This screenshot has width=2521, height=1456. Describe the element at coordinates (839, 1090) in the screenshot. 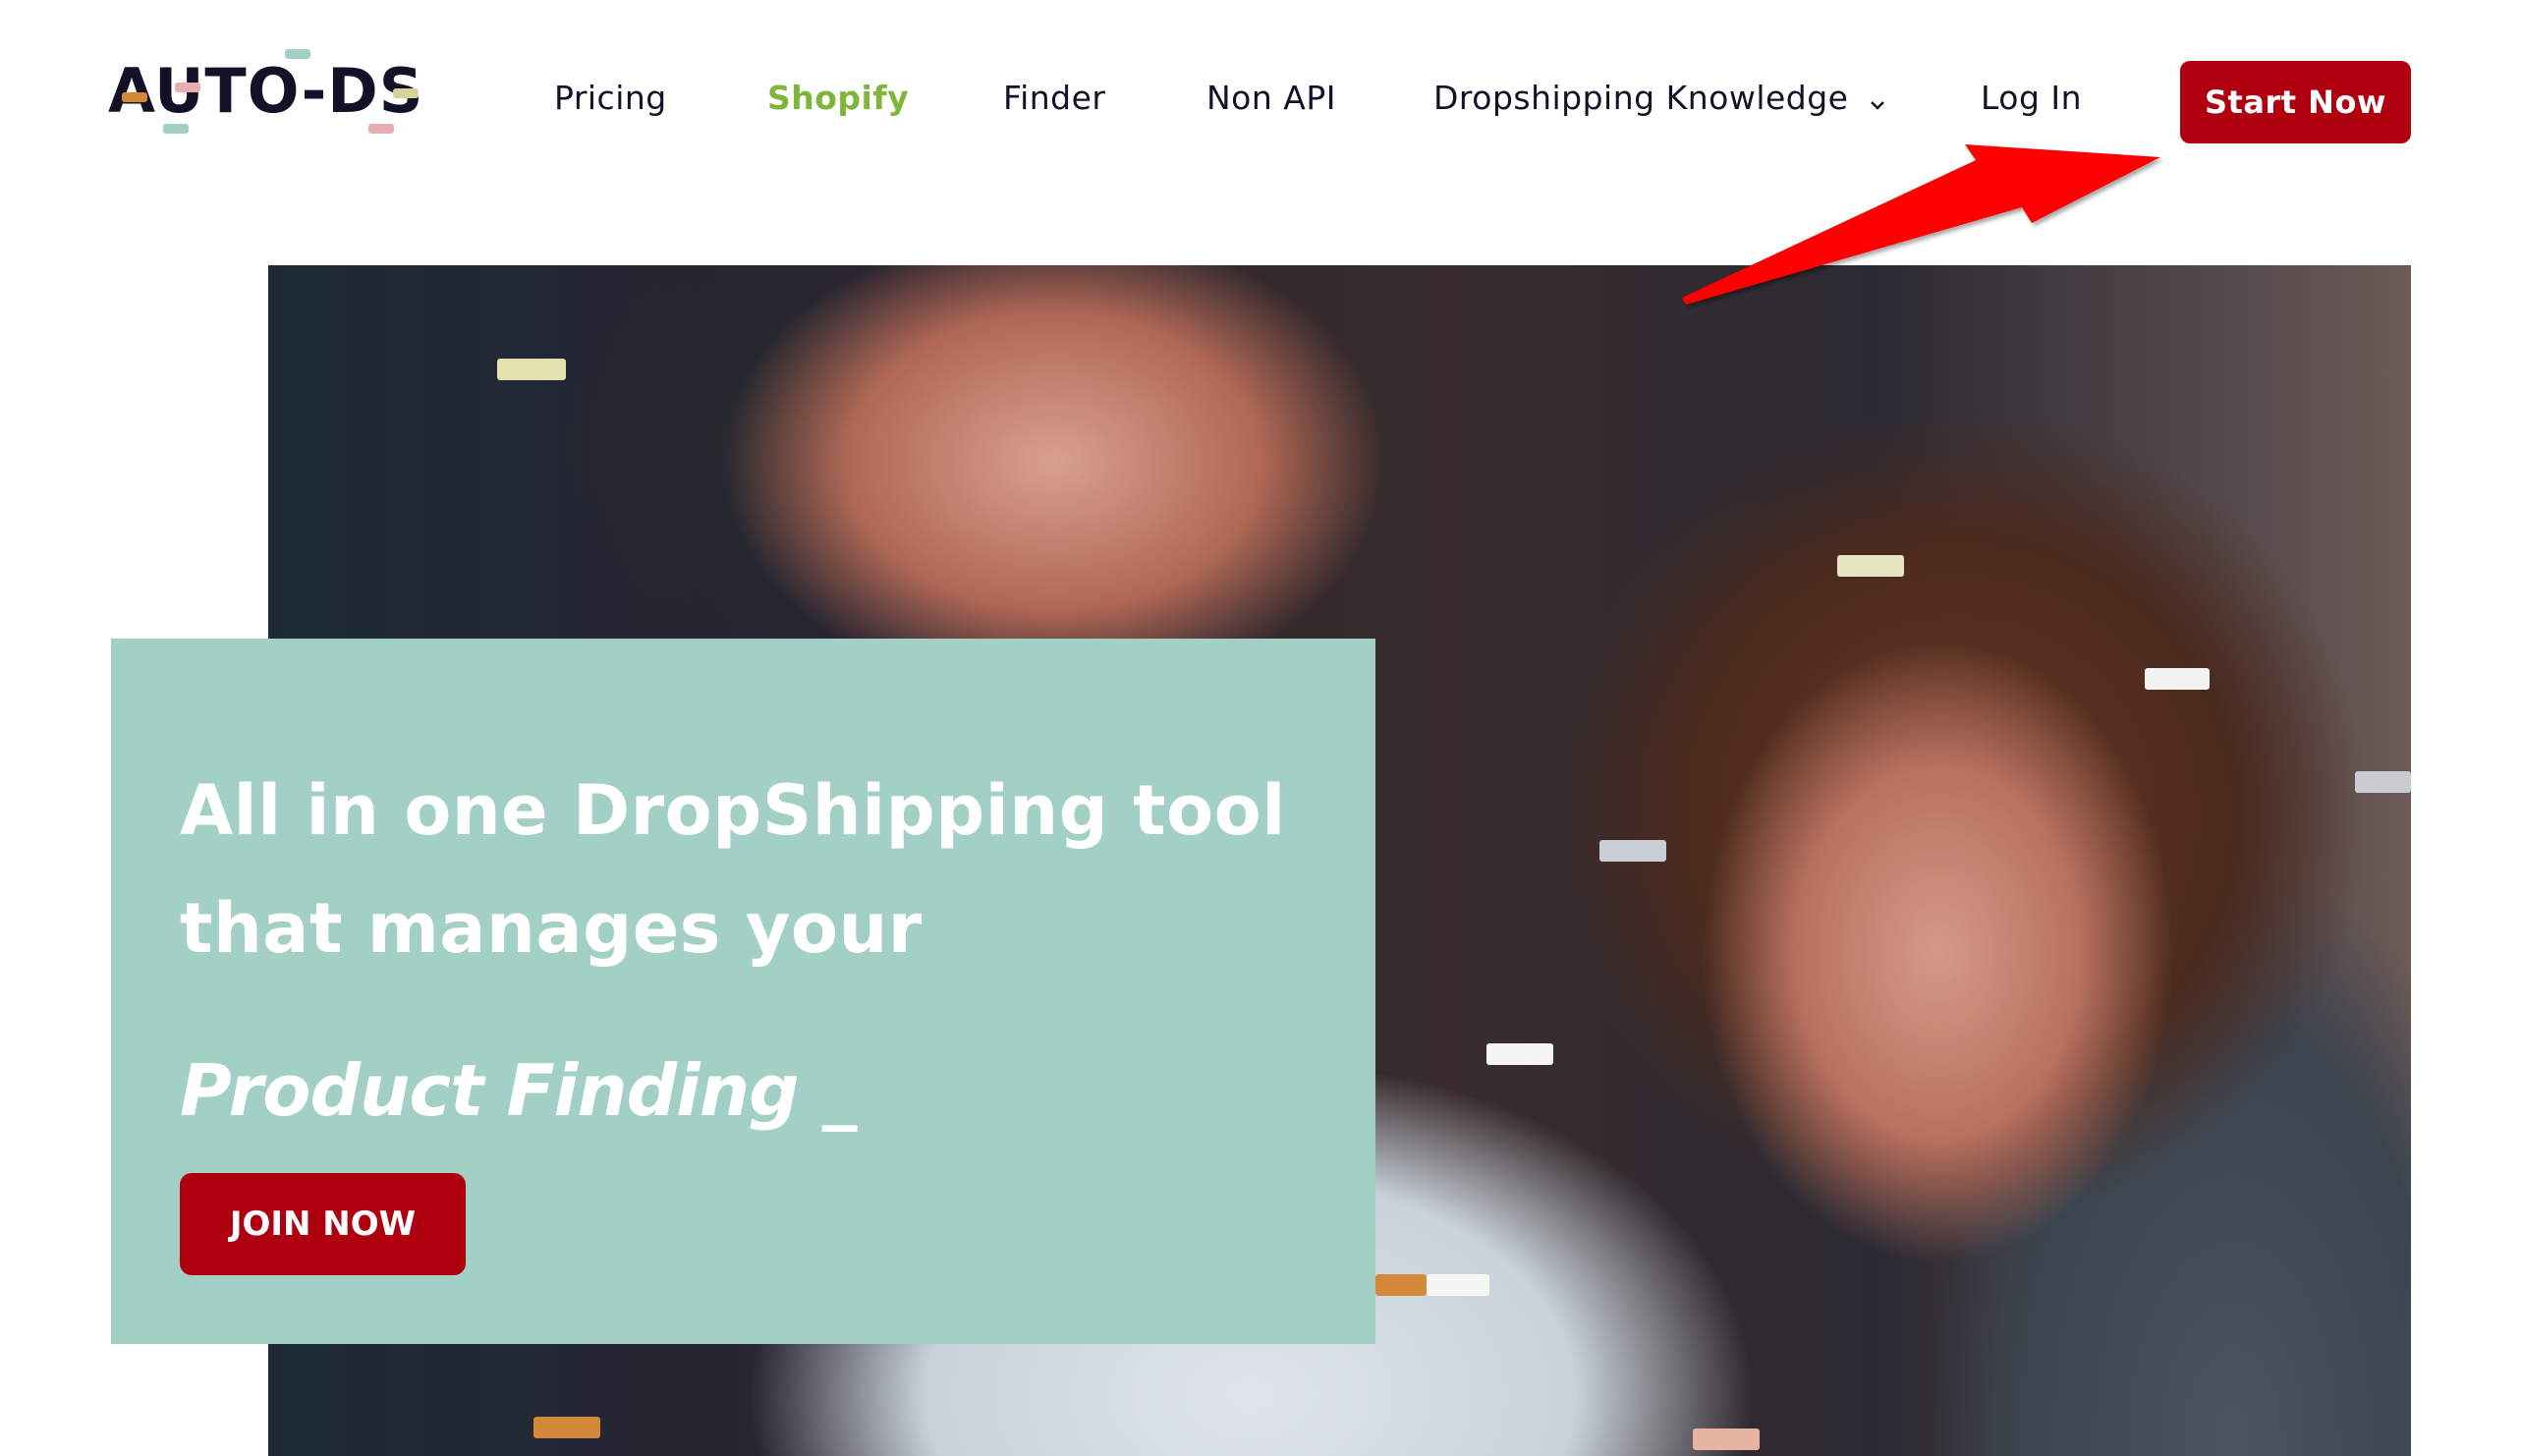

I see `typing-cursor: _` at that location.